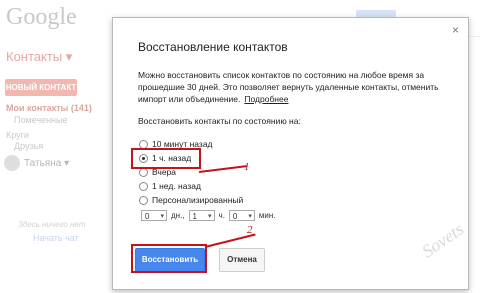 The image size is (480, 293). What do you see at coordinates (178, 215) in the screenshot?
I see `days-unit: дн.,` at bounding box center [178, 215].